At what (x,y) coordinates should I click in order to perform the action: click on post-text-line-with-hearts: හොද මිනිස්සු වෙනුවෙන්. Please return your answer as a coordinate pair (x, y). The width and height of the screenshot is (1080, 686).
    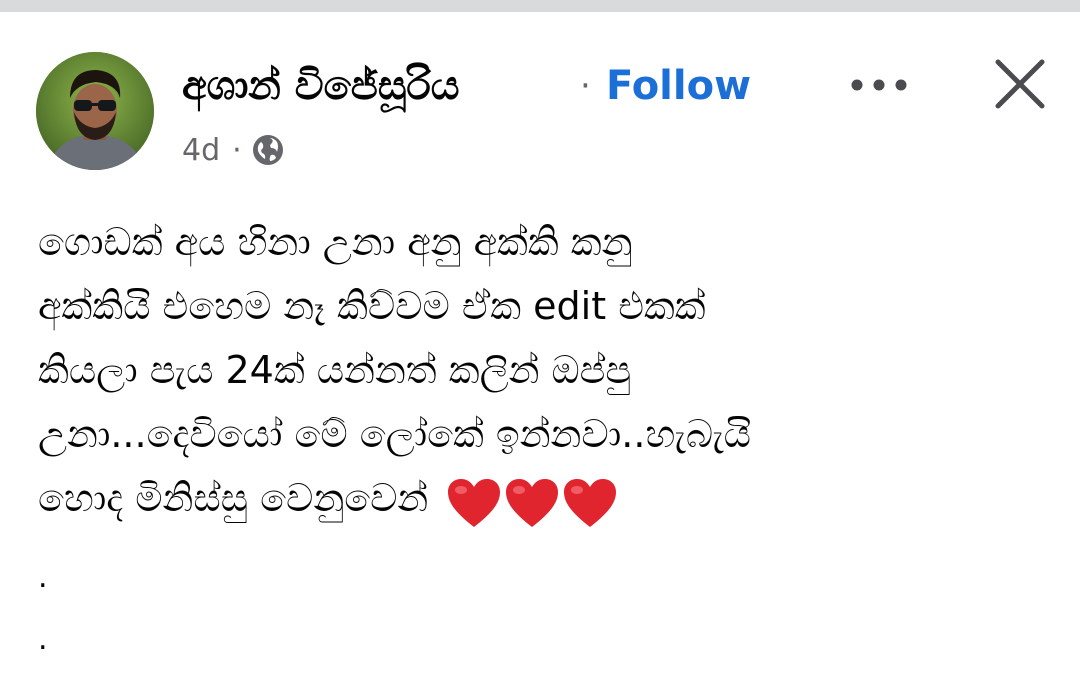
    Looking at the image, I should click on (543, 498).